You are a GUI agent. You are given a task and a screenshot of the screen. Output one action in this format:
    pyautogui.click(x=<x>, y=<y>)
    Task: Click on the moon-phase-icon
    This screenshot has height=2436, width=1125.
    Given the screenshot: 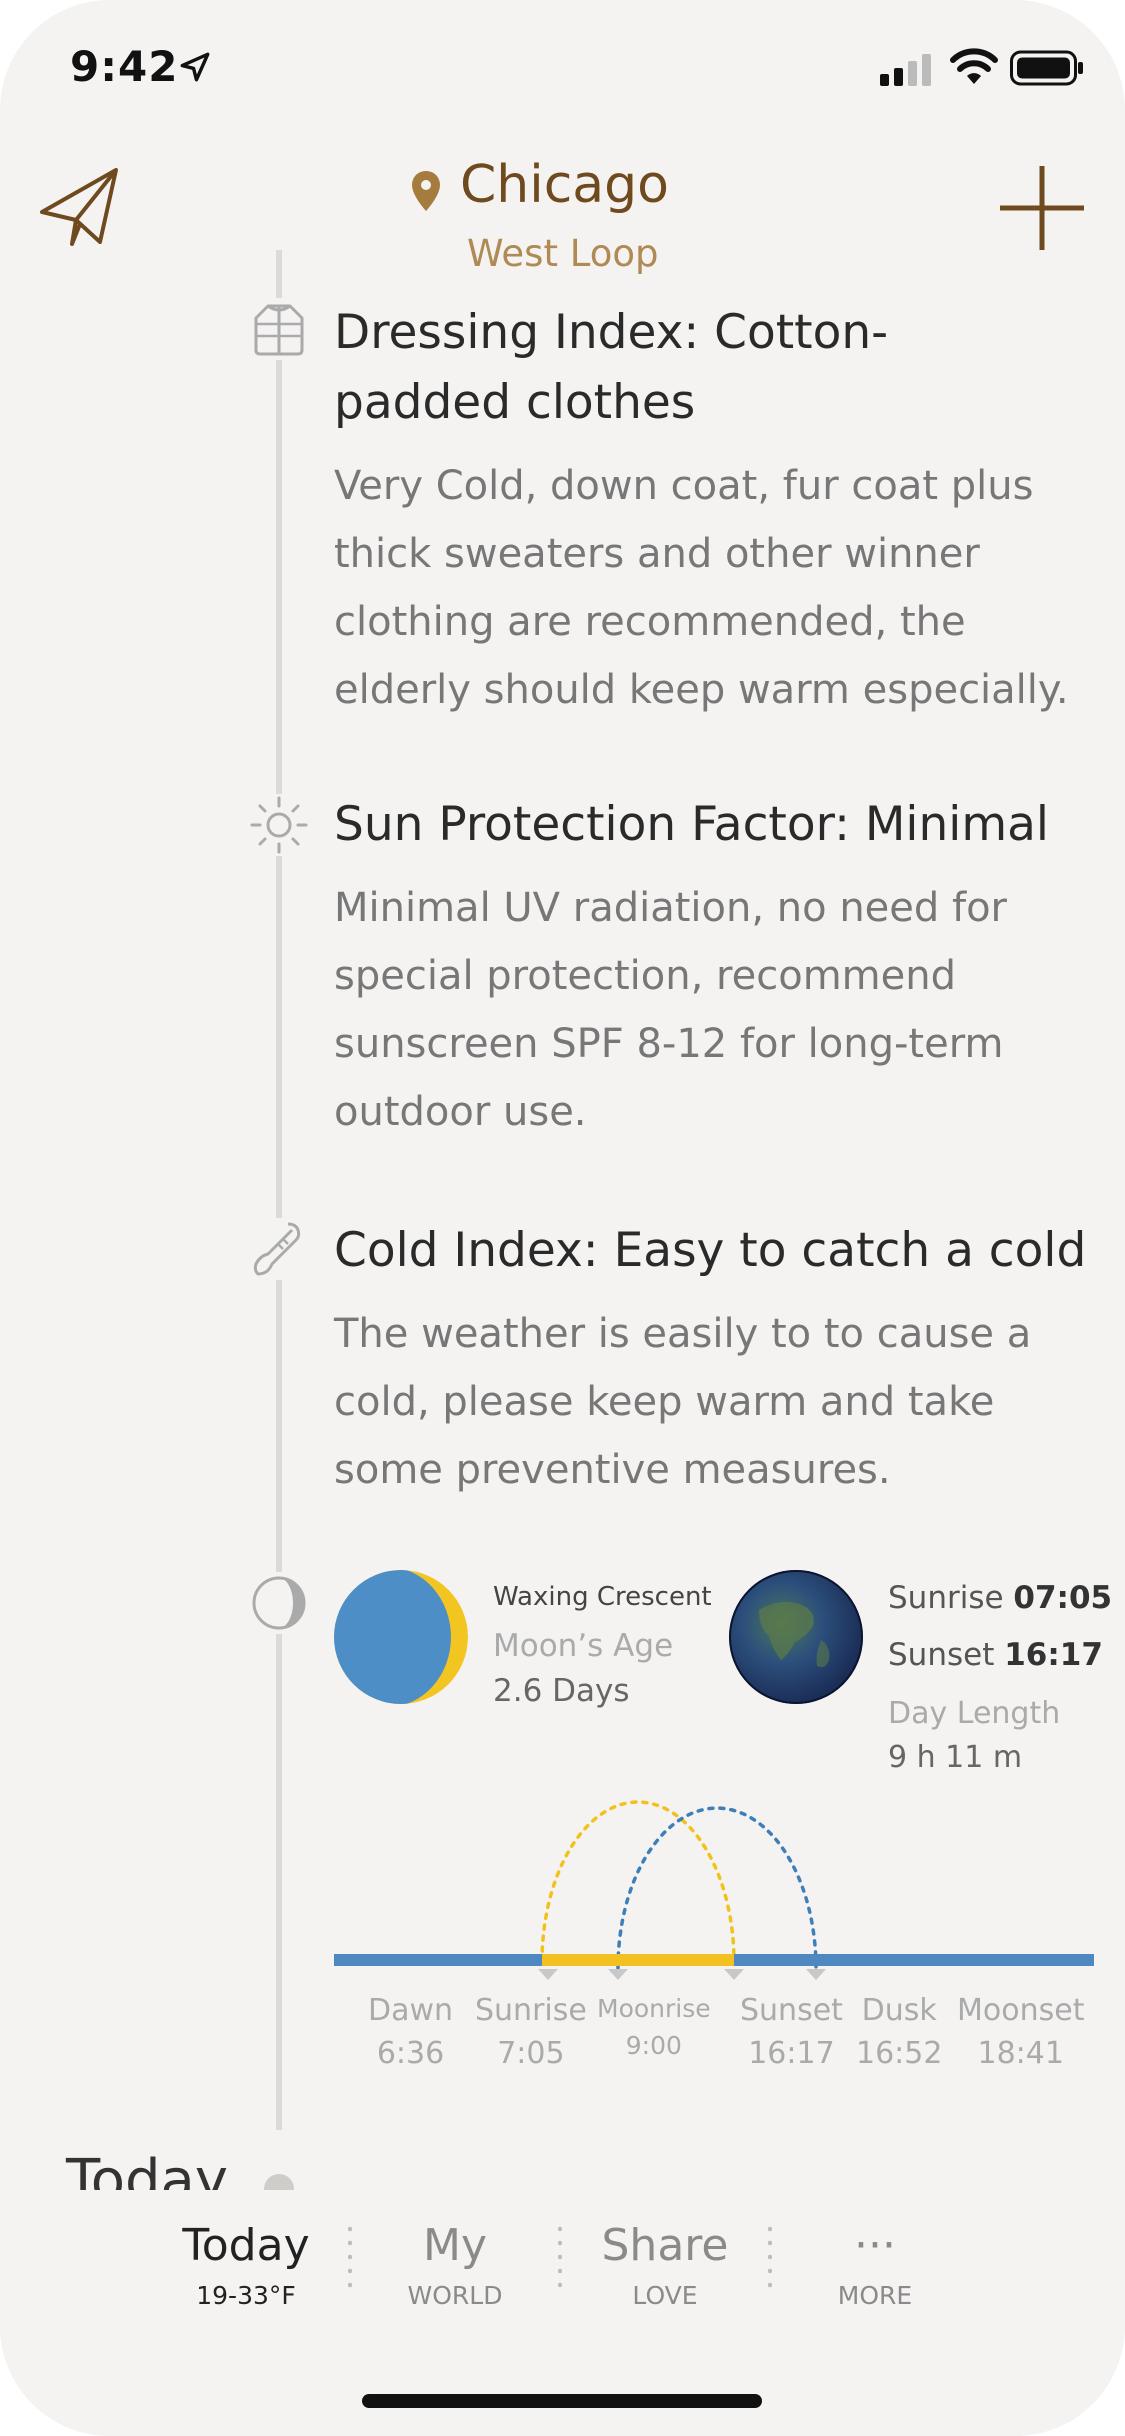 What is the action you would take?
    pyautogui.click(x=279, y=1603)
    